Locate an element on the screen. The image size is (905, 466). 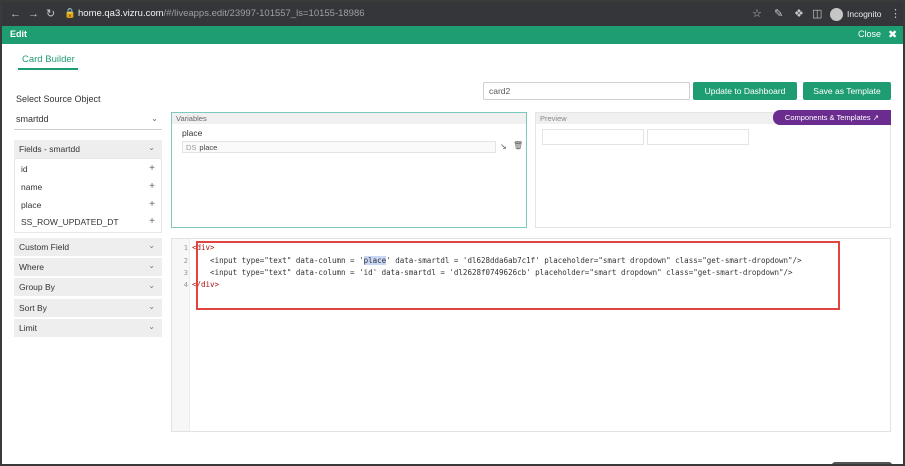
field-list: id + name + place + SS_ROW_UPDATED_DT + is located at coordinates (88, 195).